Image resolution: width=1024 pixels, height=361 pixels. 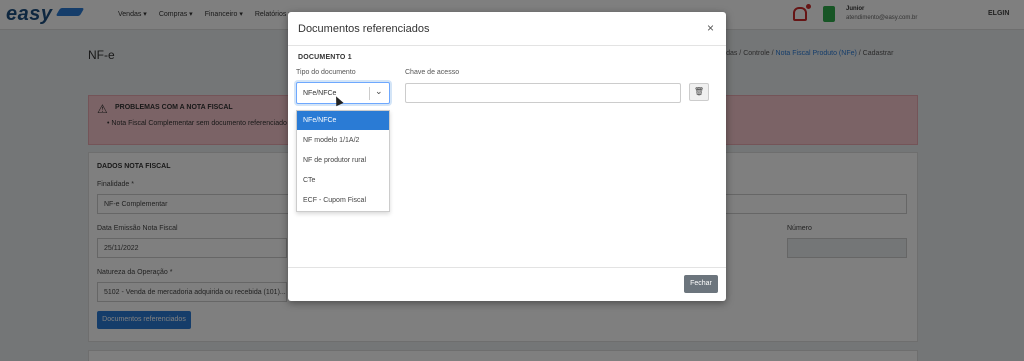 I want to click on option-nfe-nfce: NFe/NFCe, so click(x=343, y=120).